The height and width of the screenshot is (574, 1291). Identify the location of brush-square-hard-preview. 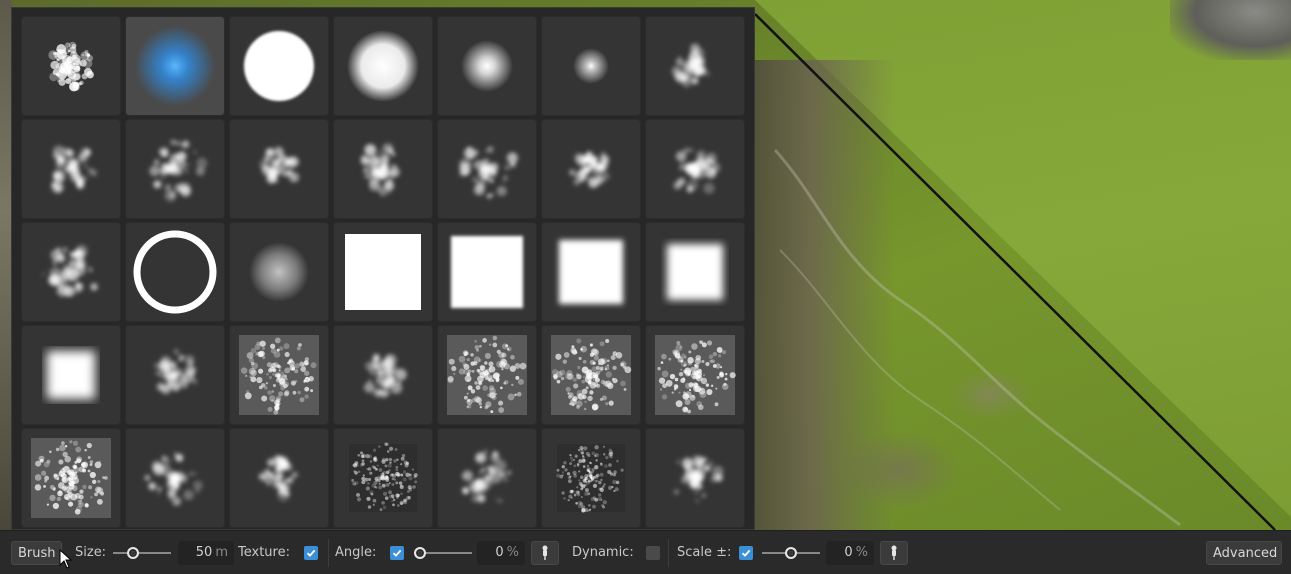
(383, 272).